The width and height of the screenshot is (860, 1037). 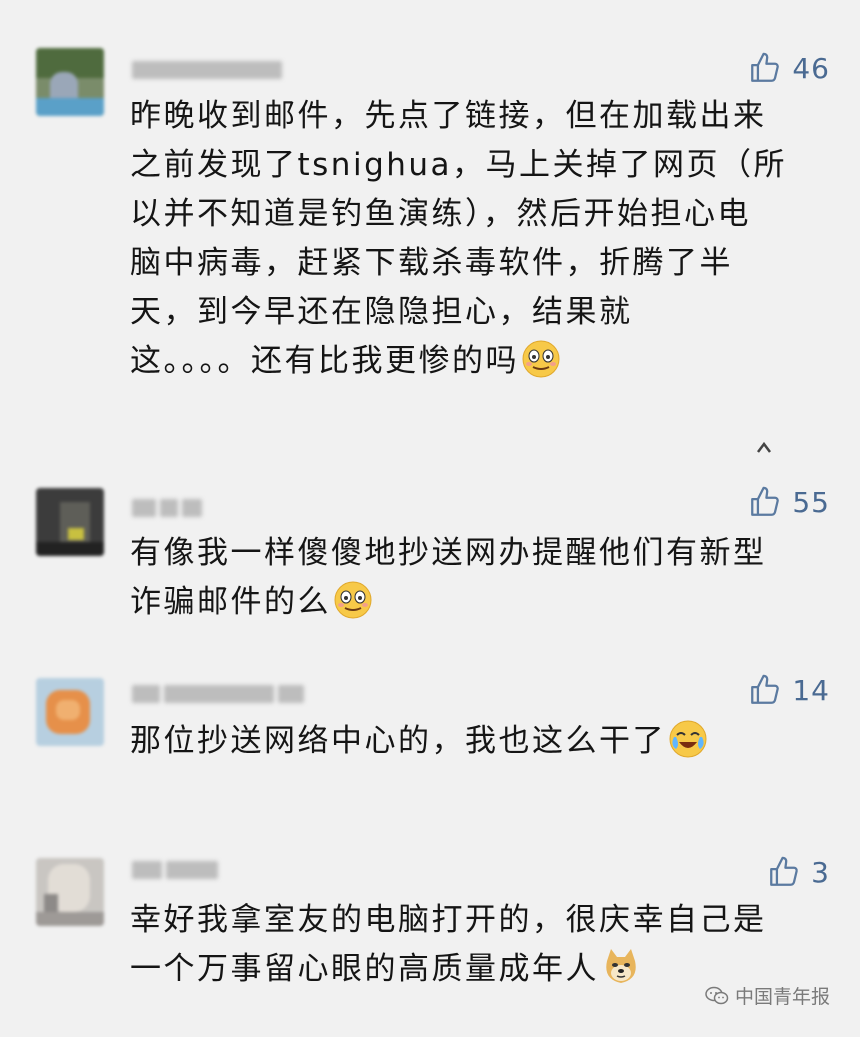 I want to click on like-button: 55, so click(x=789, y=502).